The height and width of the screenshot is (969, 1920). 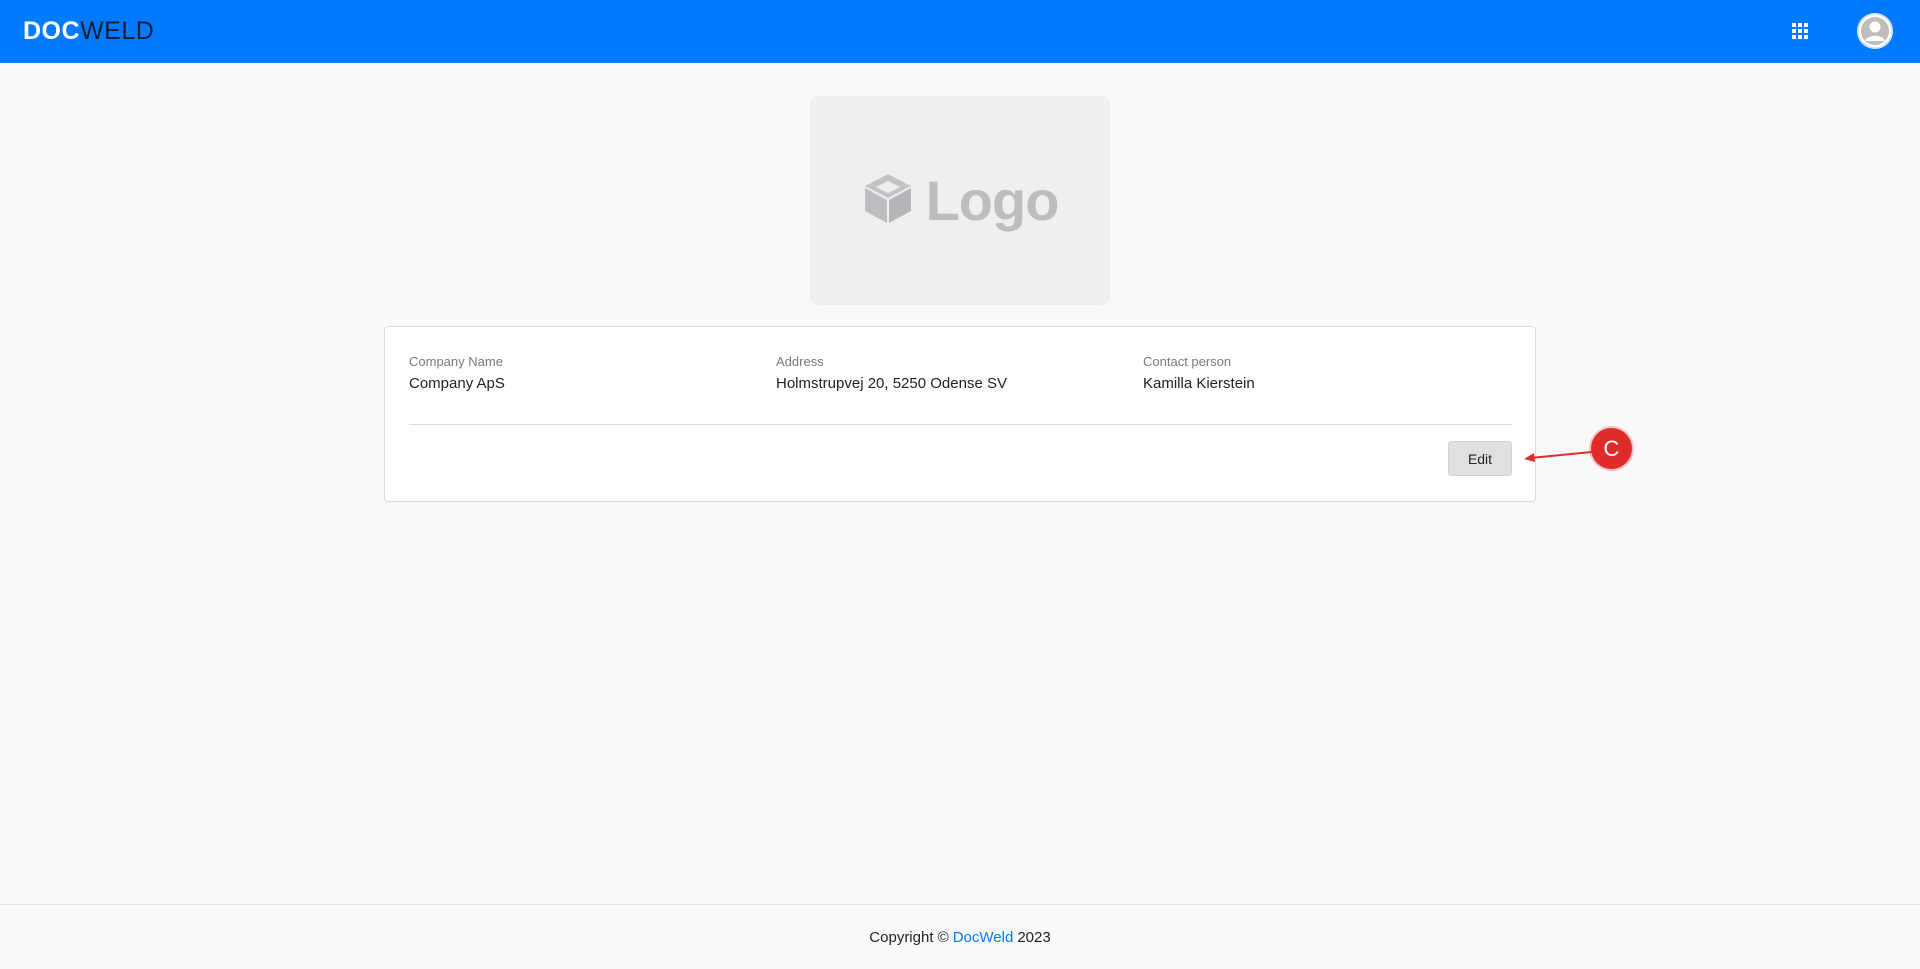 I want to click on top-navbar: DOC WELD, so click(x=960, y=31).